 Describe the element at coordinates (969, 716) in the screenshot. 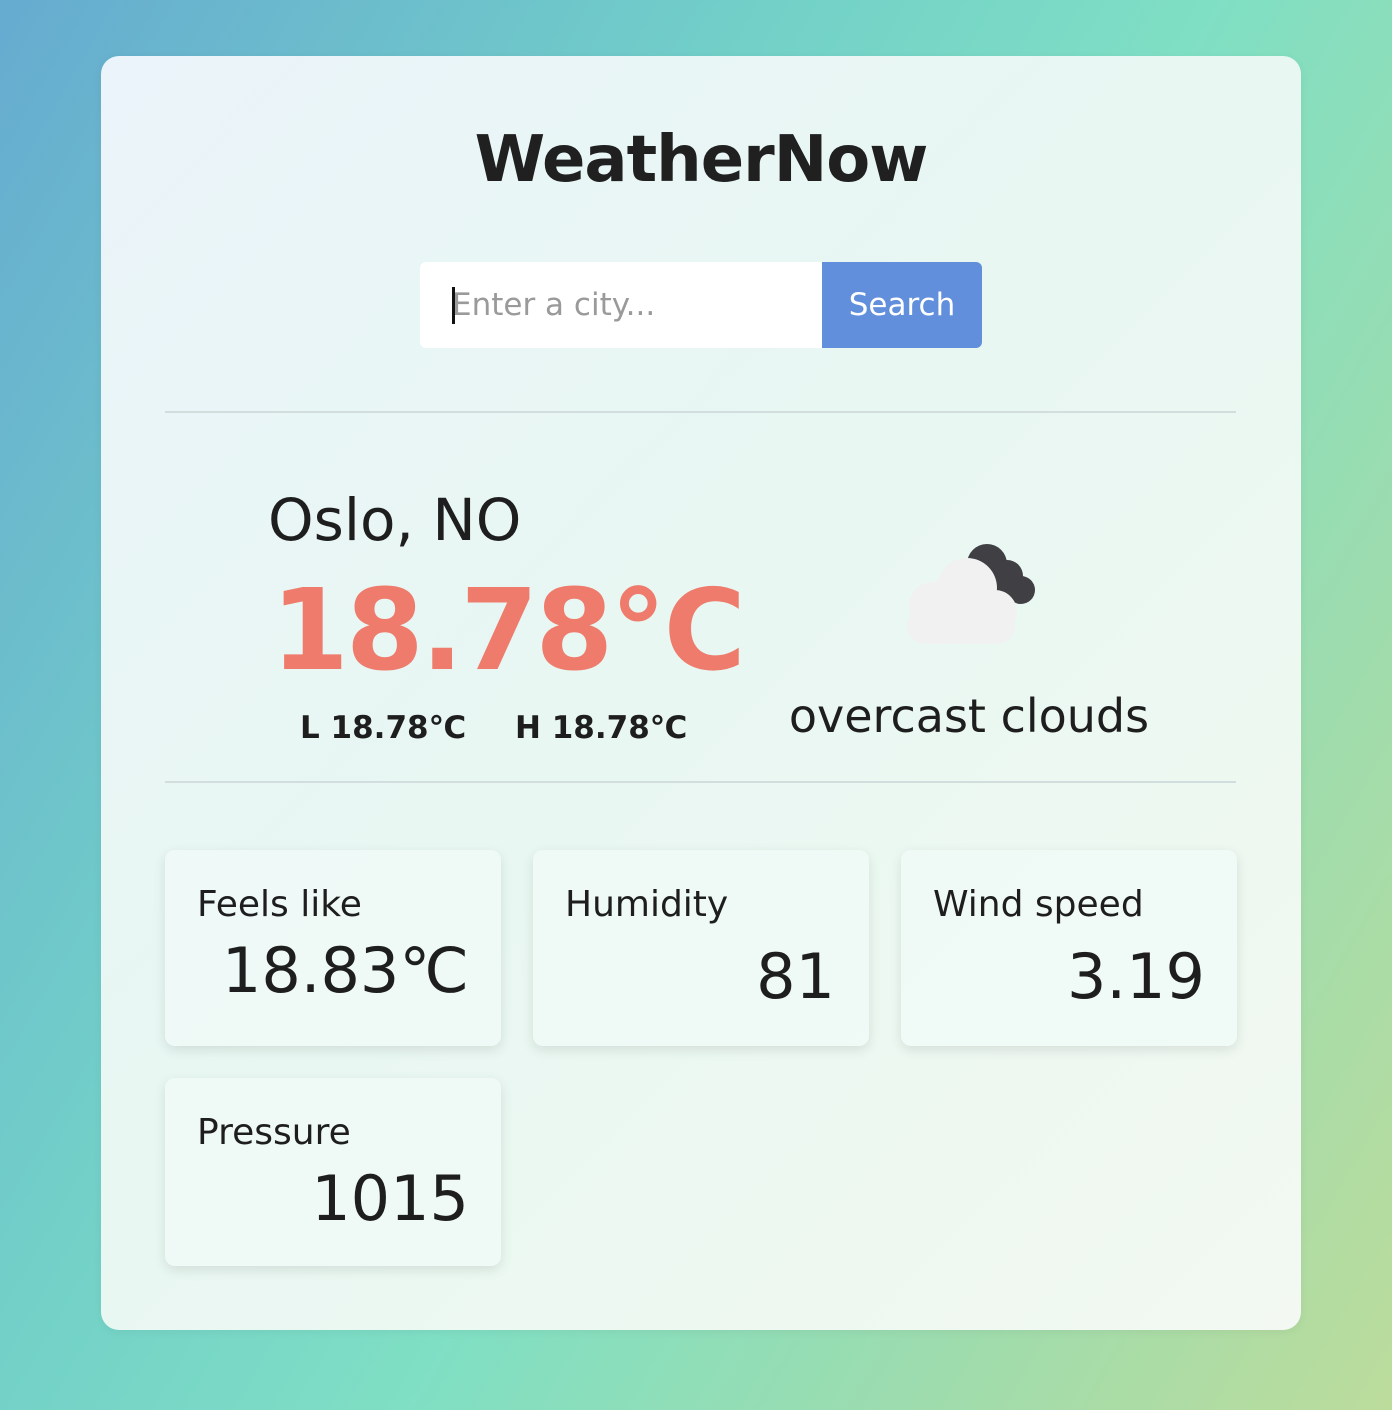

I see `weather-description: overcast clouds` at that location.